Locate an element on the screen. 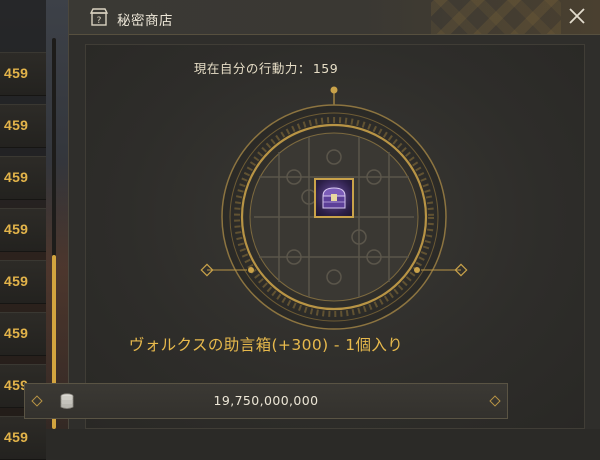  price-bar: 19,750,000,000 is located at coordinates (266, 401).